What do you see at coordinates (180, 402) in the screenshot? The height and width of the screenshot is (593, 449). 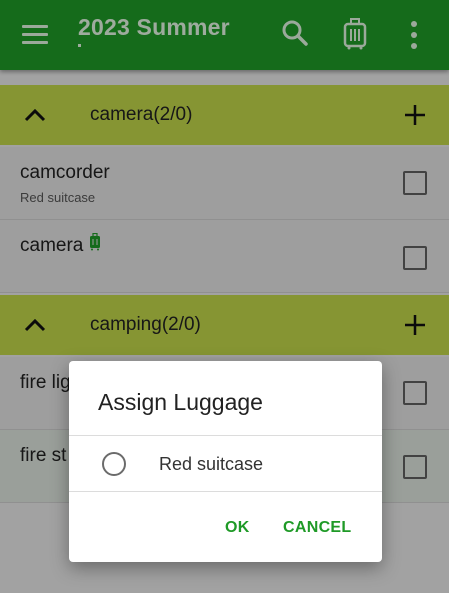 I see `dialog-title: Assign Luggage` at bounding box center [180, 402].